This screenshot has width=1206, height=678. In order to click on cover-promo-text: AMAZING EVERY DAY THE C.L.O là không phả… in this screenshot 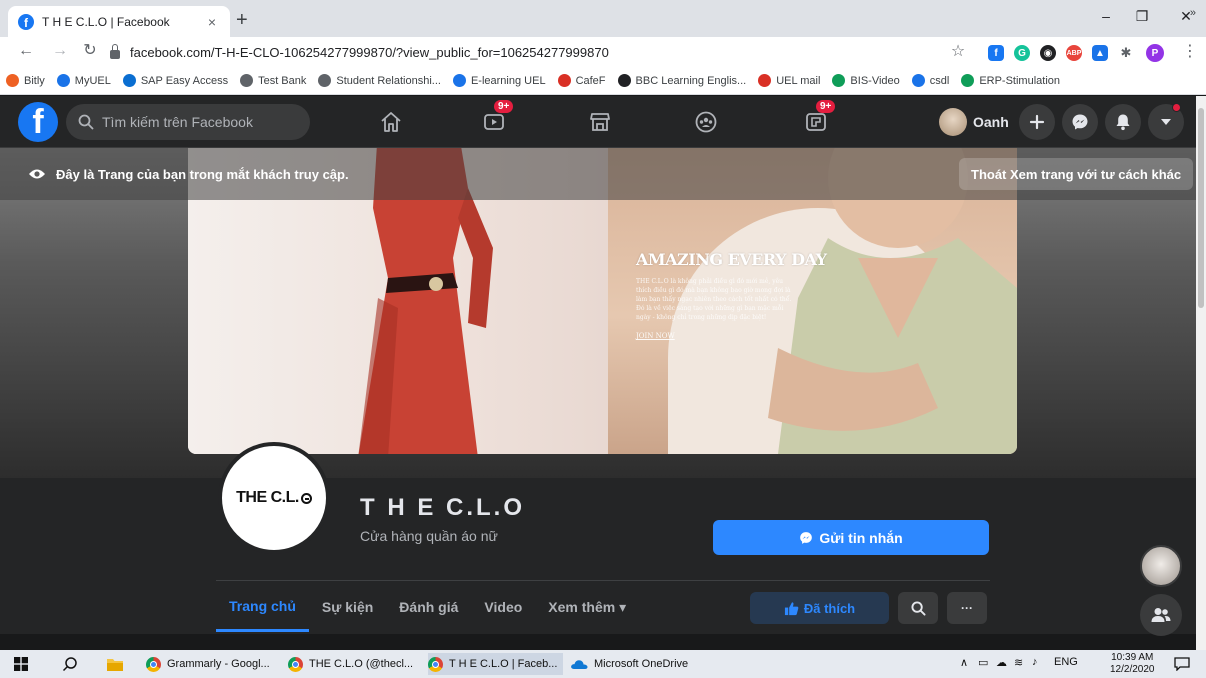, I will do `click(731, 295)`.